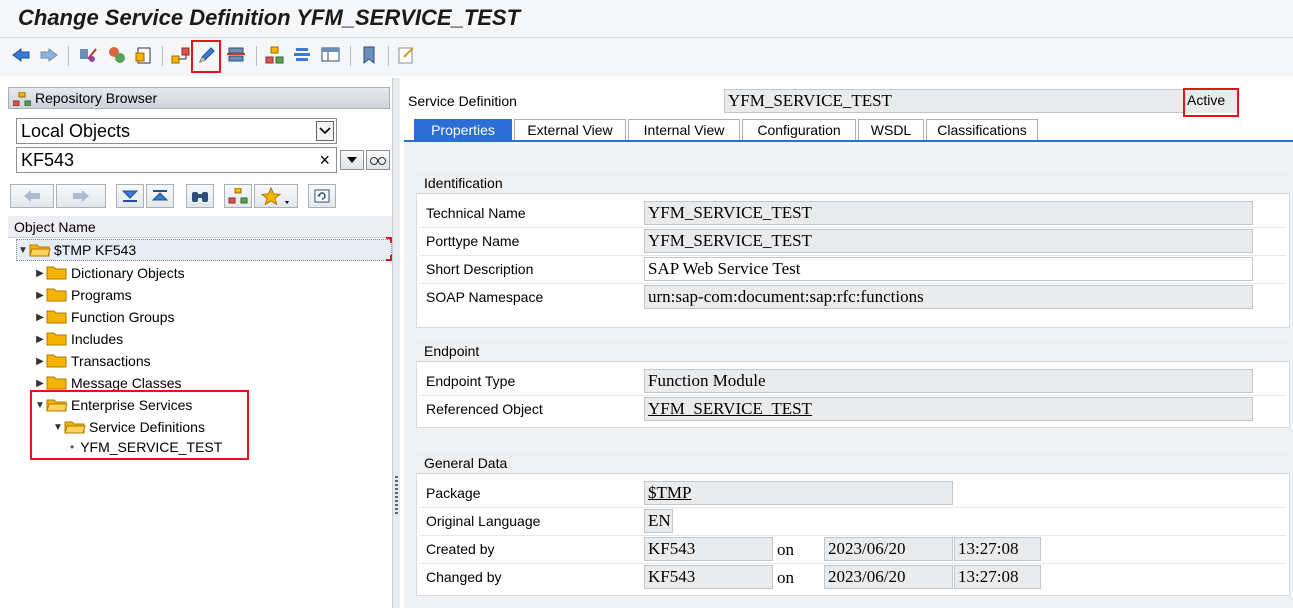  What do you see at coordinates (23, 250) in the screenshot?
I see `collapse-arrow-icon: ▼` at bounding box center [23, 250].